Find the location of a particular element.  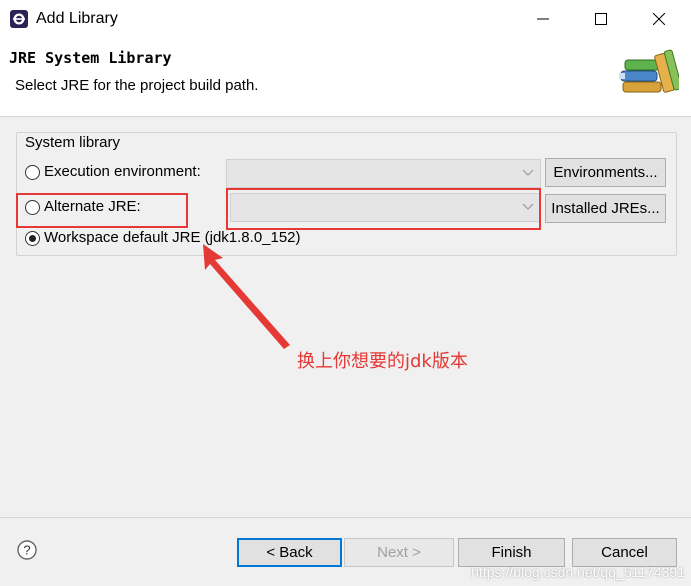

title-bar: Add Library is located at coordinates (345, 19).